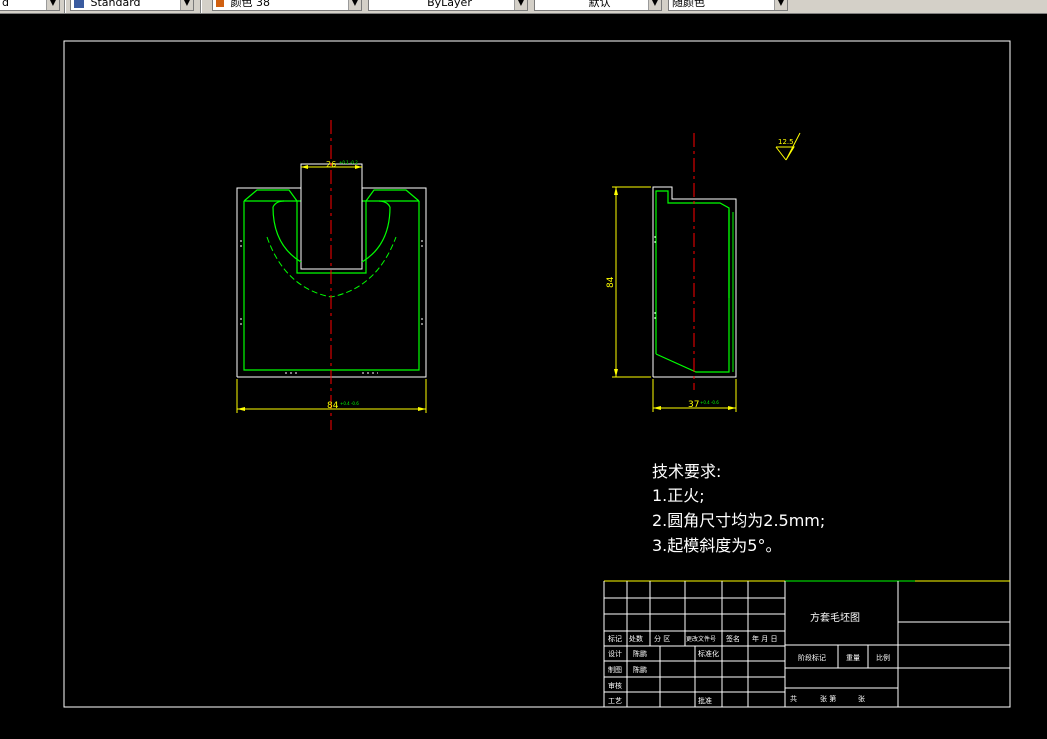 The image size is (1047, 739). I want to click on tb-sheji: 设计, so click(615, 653).